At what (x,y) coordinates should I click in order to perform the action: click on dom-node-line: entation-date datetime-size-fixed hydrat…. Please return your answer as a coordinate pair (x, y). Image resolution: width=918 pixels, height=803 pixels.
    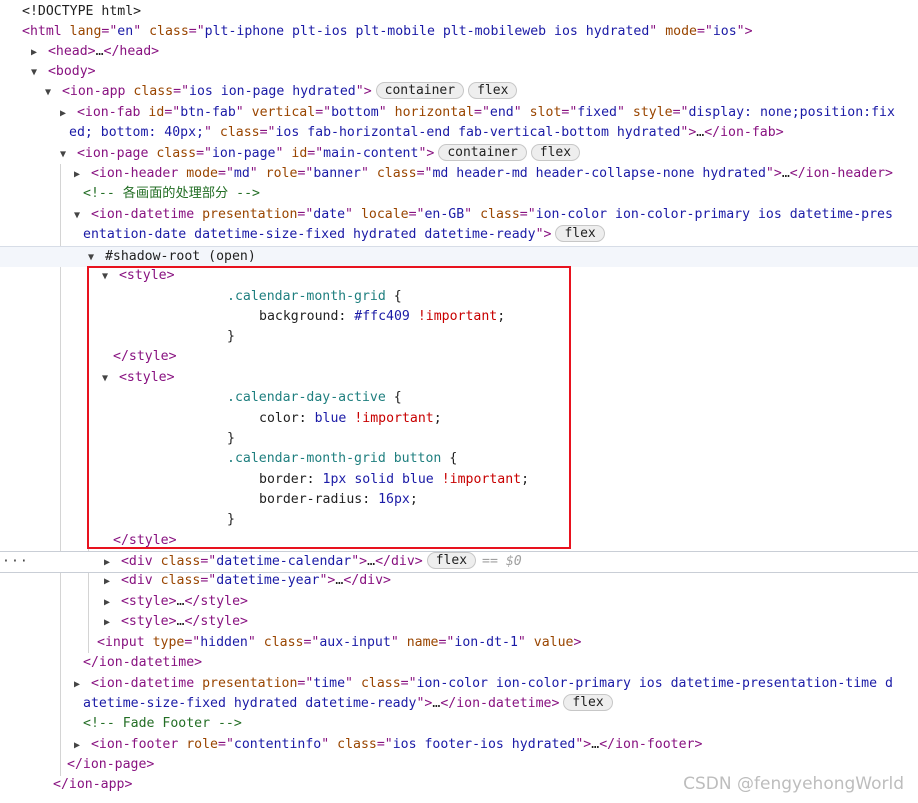
    Looking at the image, I should click on (459, 235).